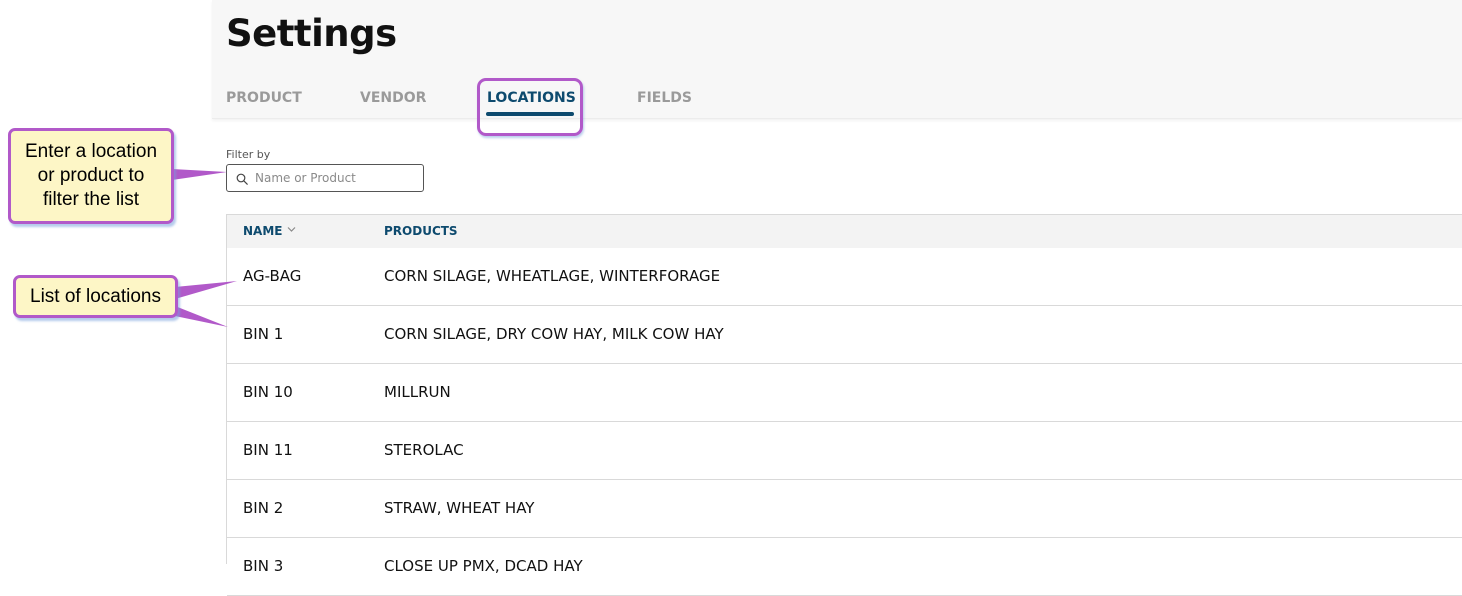 This screenshot has width=1462, height=596. Describe the element at coordinates (844, 509) in the screenshot. I see `table-row: BIN 2 STRAW, WHEAT HAY` at that location.